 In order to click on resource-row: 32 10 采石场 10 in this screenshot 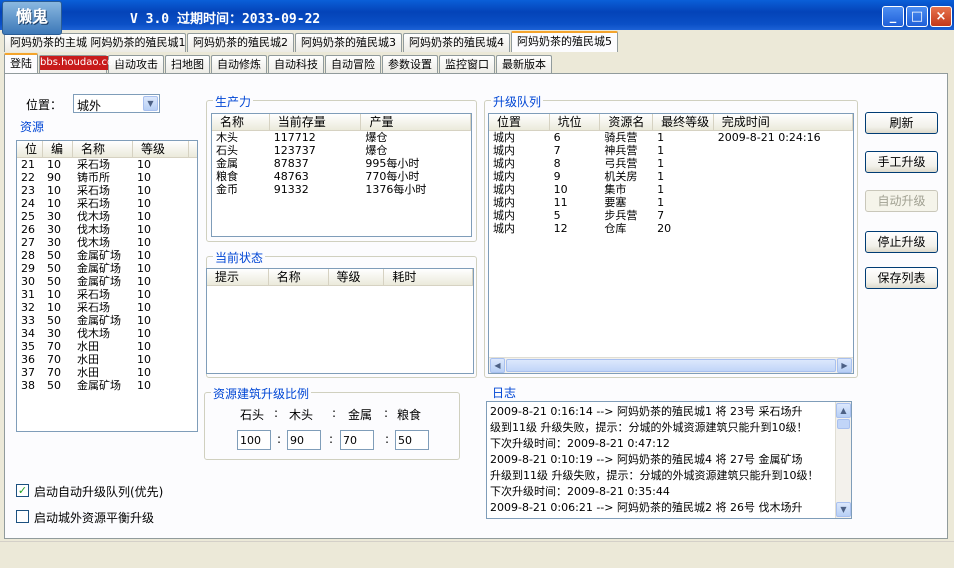, I will do `click(107, 307)`.